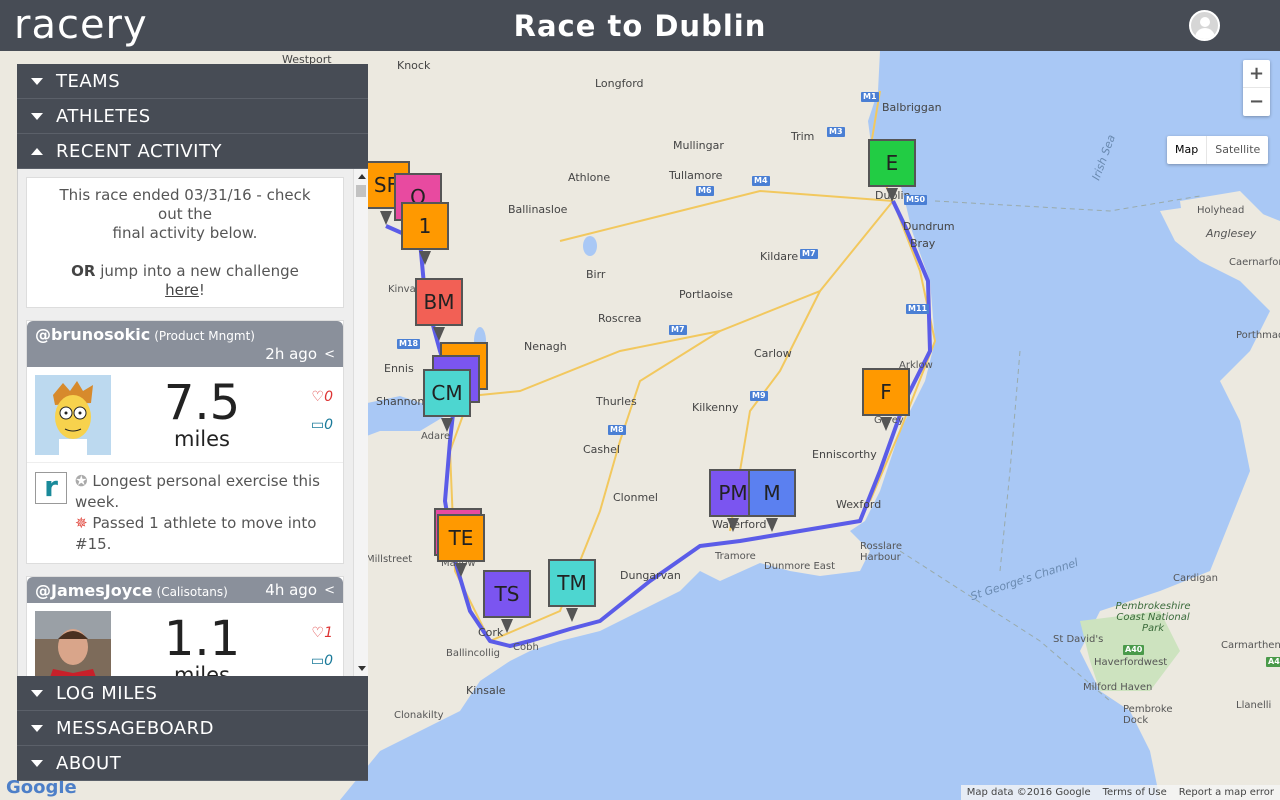  Describe the element at coordinates (678, 330) in the screenshot. I see `road-shield: M7` at that location.